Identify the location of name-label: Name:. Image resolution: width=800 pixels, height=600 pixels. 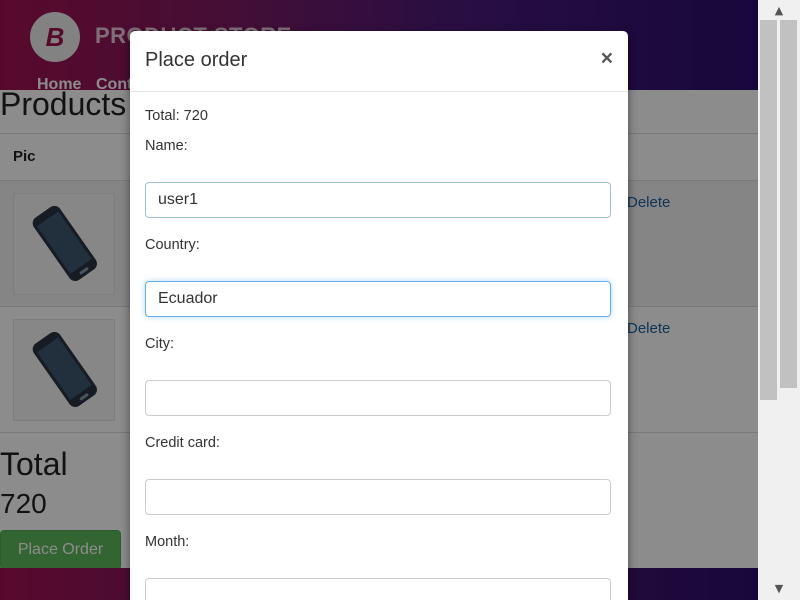
(166, 146).